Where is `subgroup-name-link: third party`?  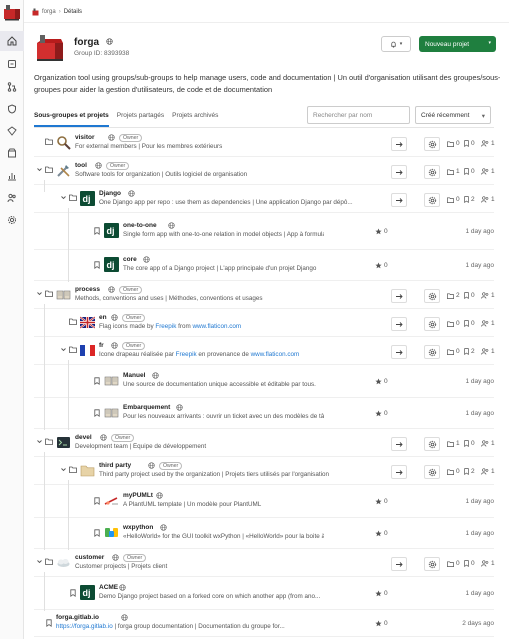
subgroup-name-link: third party is located at coordinates (115, 465).